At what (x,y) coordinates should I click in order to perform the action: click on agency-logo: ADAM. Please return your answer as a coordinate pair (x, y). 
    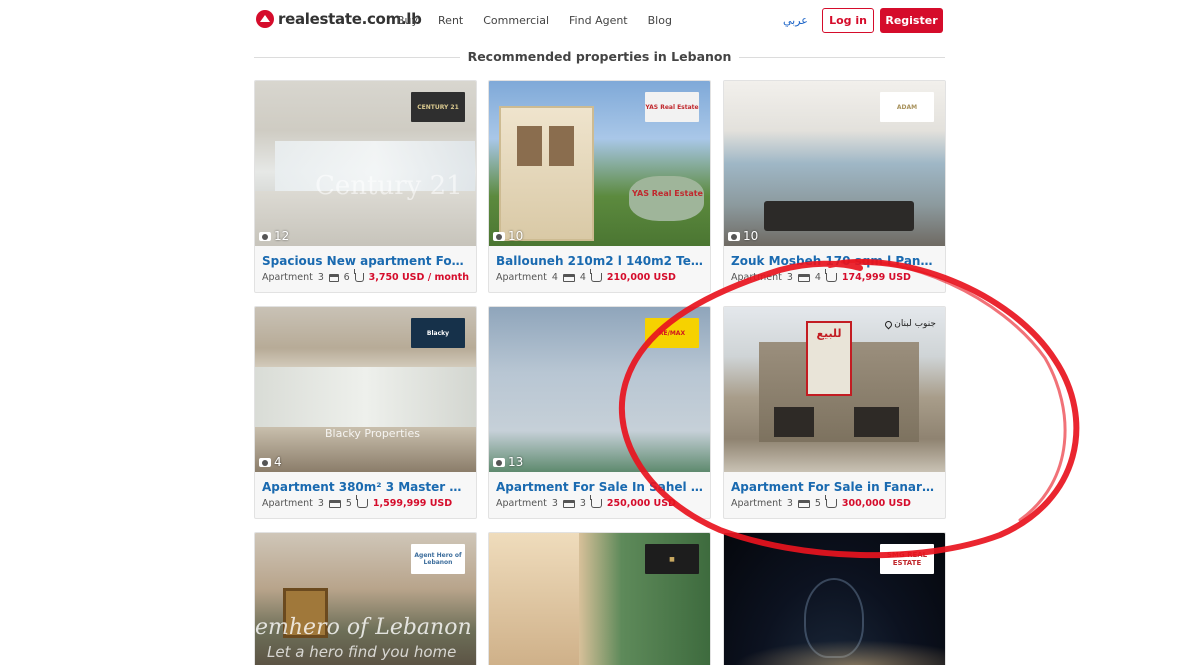
    Looking at the image, I should click on (907, 107).